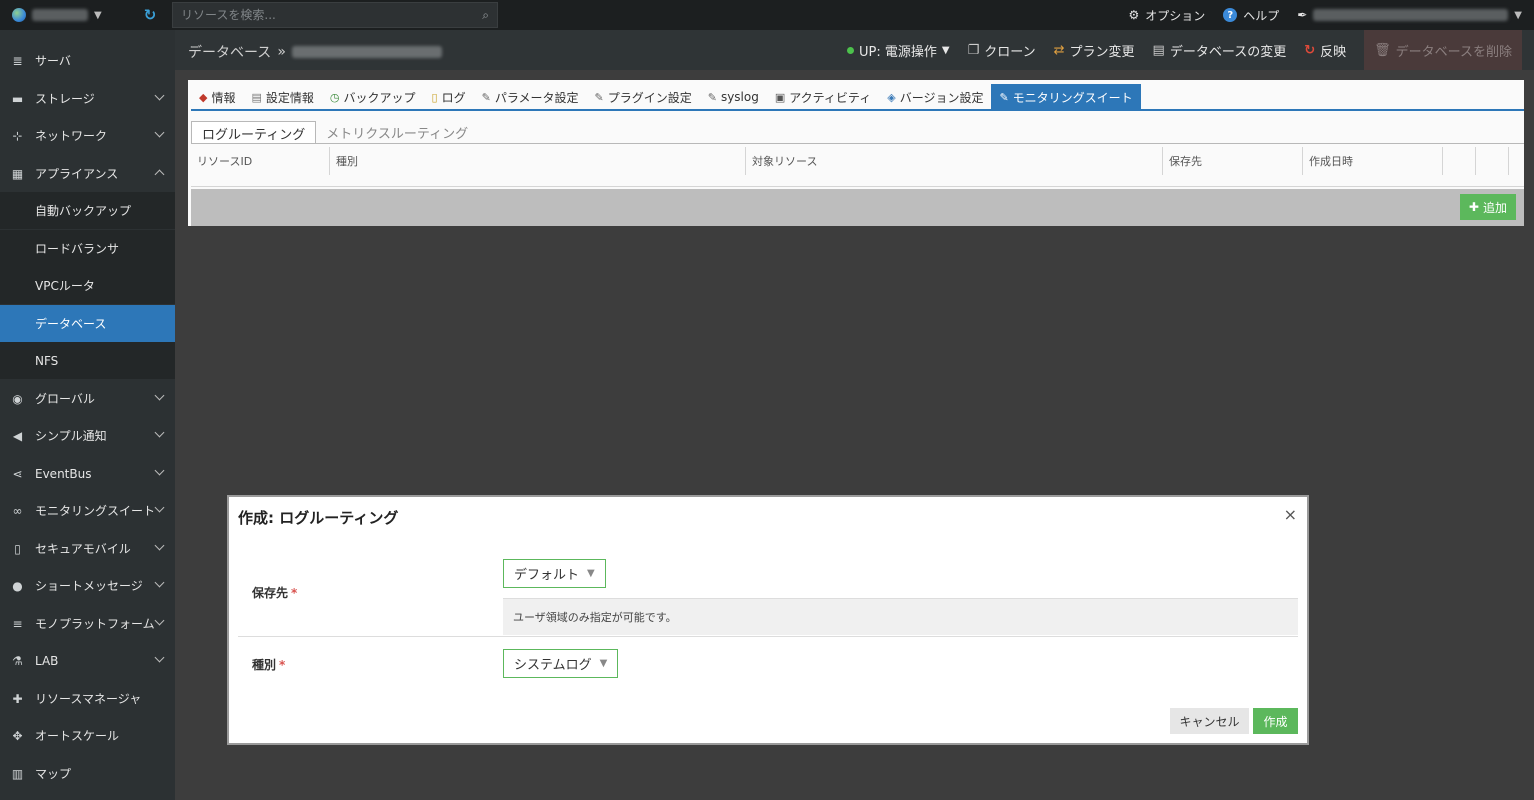 Image resolution: width=1534 pixels, height=800 pixels. I want to click on help-button: ? ヘルプ, so click(1251, 15).